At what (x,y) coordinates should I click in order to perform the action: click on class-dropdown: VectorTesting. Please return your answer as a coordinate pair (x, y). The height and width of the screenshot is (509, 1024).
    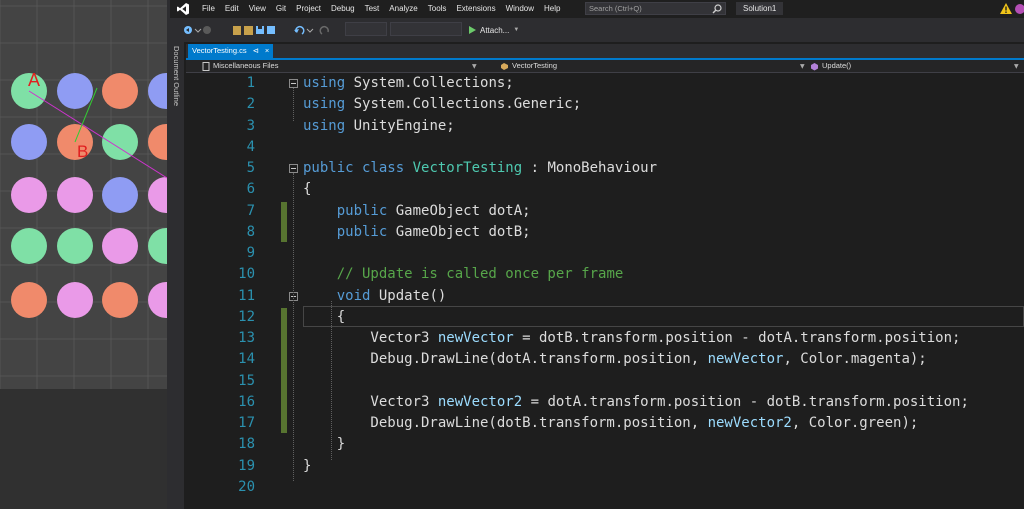
    Looking at the image, I should click on (650, 66).